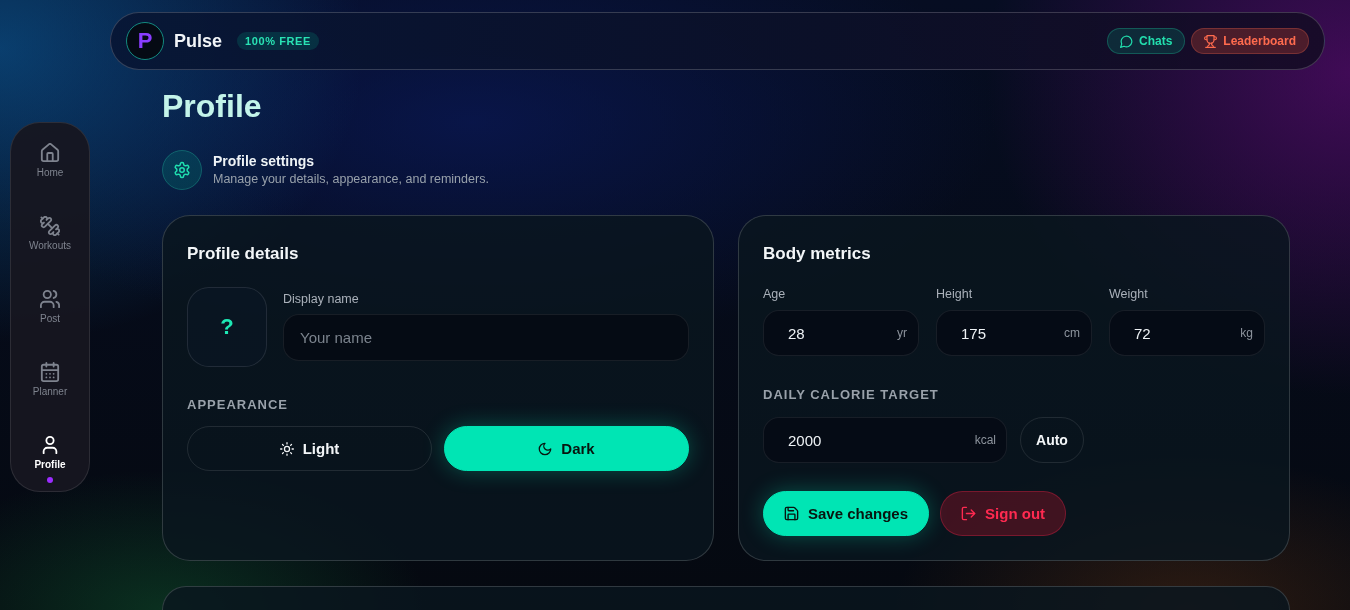 The width and height of the screenshot is (1350, 610). Describe the element at coordinates (1003, 513) in the screenshot. I see `sign-out-button: Sign out` at that location.